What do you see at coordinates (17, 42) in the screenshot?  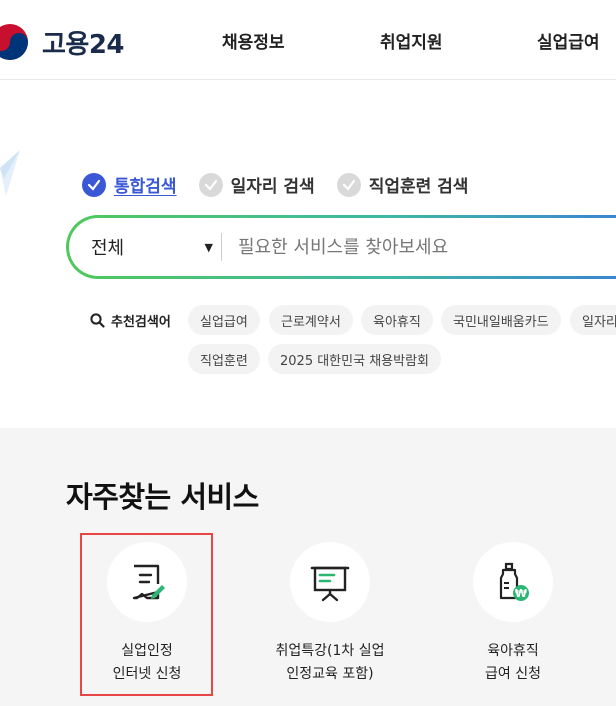 I see `taegeuk-logo-icon` at bounding box center [17, 42].